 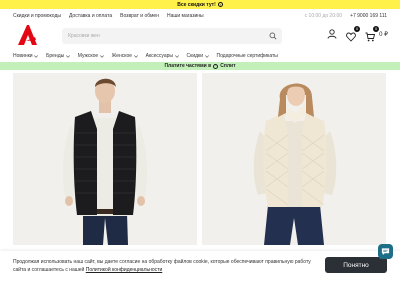 What do you see at coordinates (323, 16) in the screenshot?
I see `working-hours: с 10:00 до 20:00` at bounding box center [323, 16].